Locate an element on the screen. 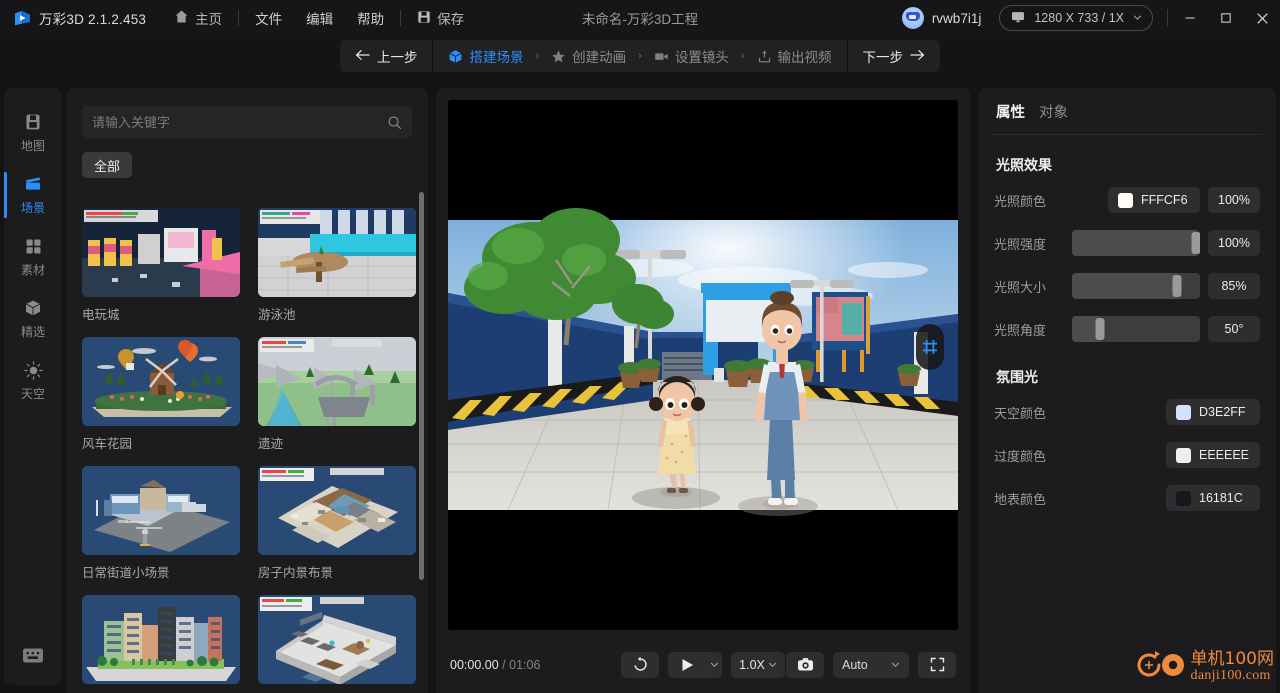 This screenshot has width=1280, height=693. light-intensity-slider is located at coordinates (1136, 243).